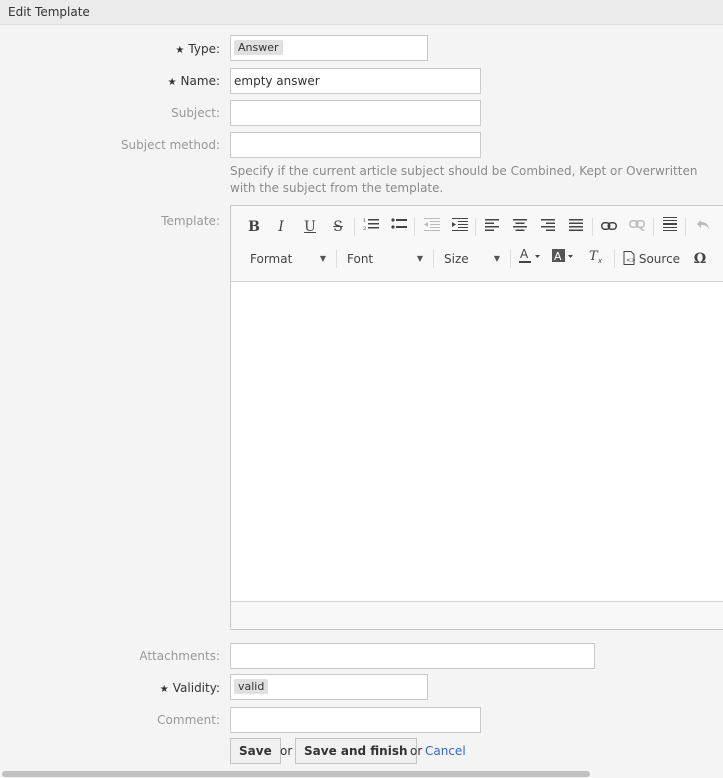 The width and height of the screenshot is (723, 778). What do you see at coordinates (170, 145) in the screenshot?
I see `subject-method-label: Subject method:` at bounding box center [170, 145].